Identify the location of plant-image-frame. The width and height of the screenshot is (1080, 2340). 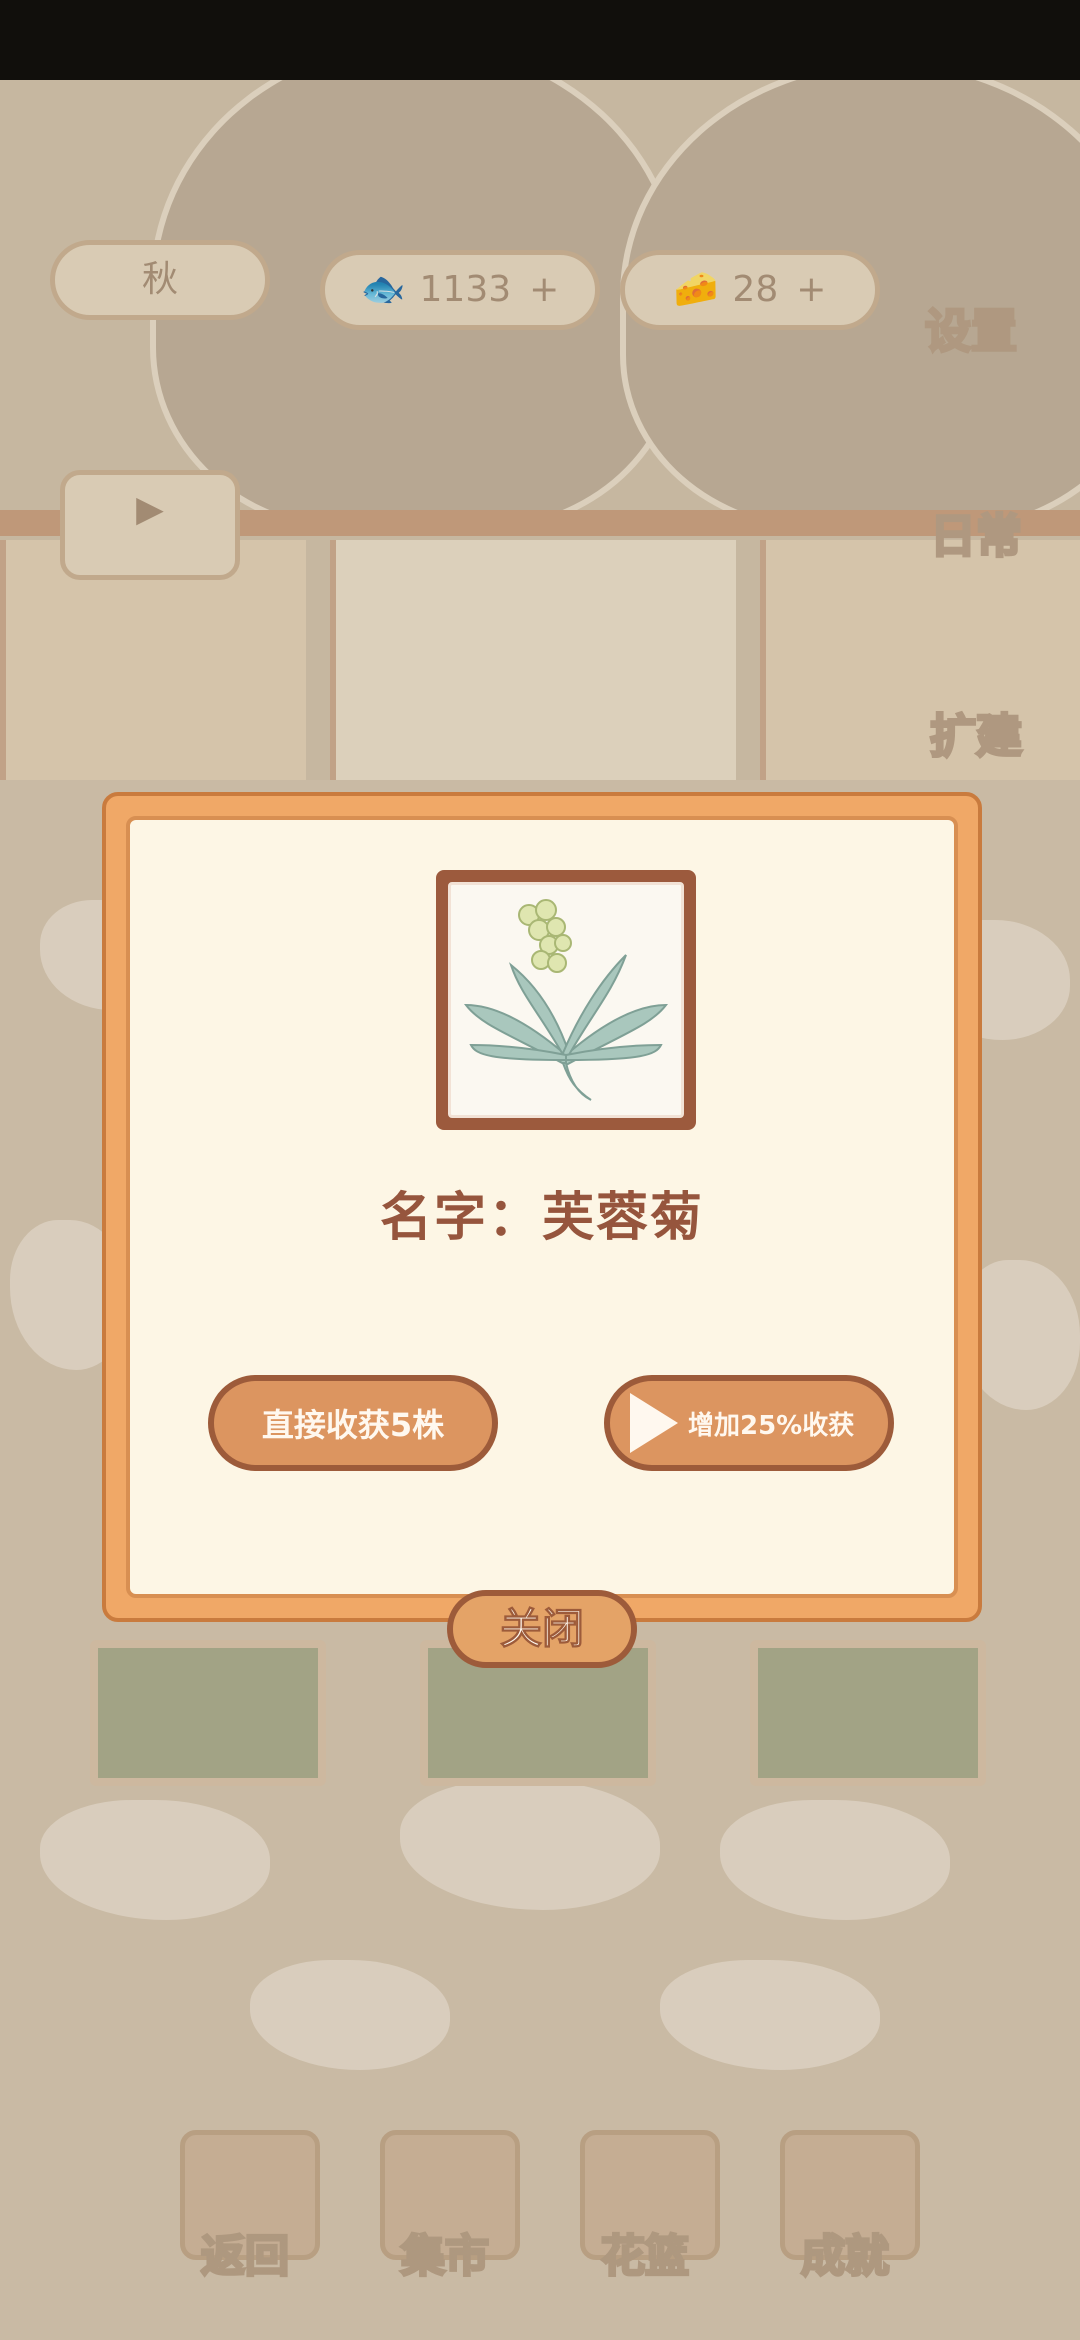
(566, 1000).